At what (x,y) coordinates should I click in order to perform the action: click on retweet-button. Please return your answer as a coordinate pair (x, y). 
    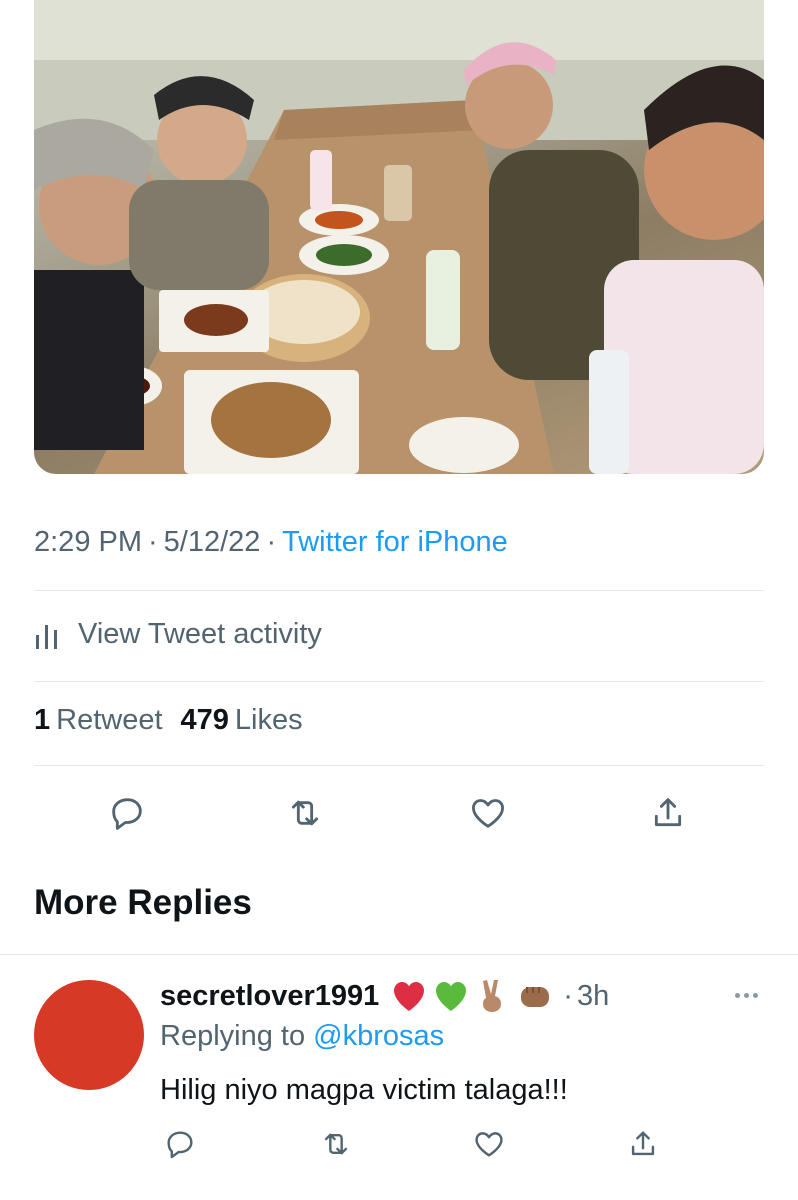
    Looking at the image, I should click on (305, 813).